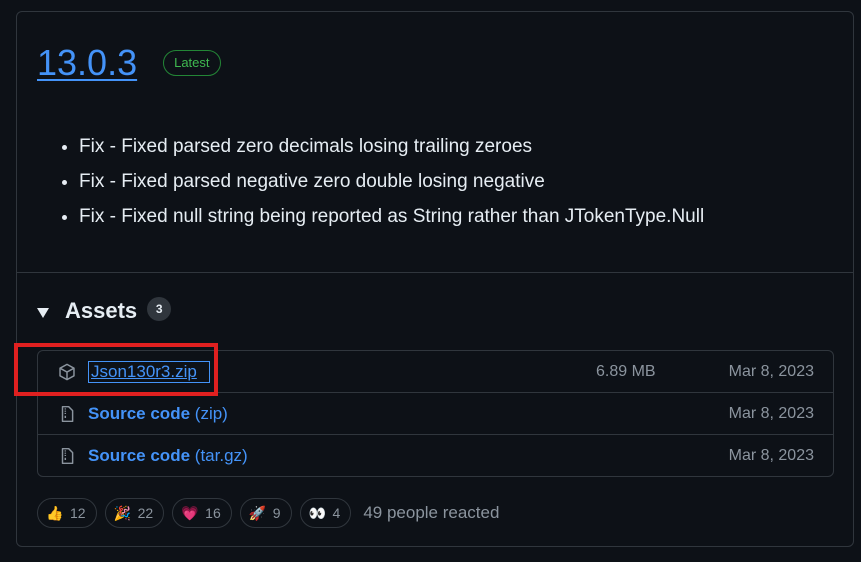  Describe the element at coordinates (626, 371) in the screenshot. I see `asset-size: 6.89 MB` at that location.